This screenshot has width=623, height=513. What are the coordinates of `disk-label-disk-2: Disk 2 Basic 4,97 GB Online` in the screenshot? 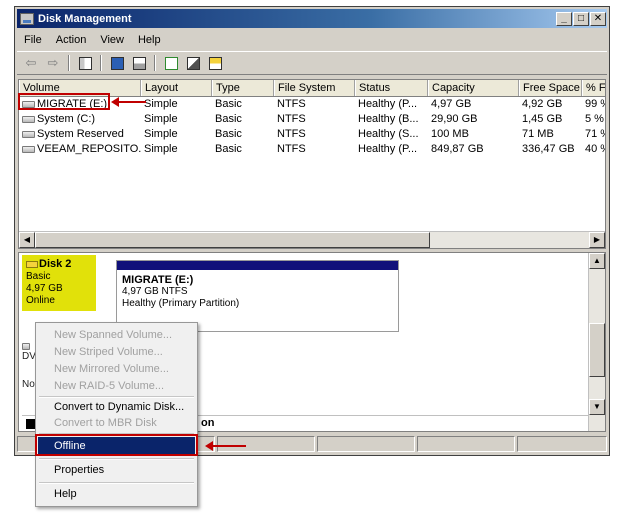 It's located at (59, 283).